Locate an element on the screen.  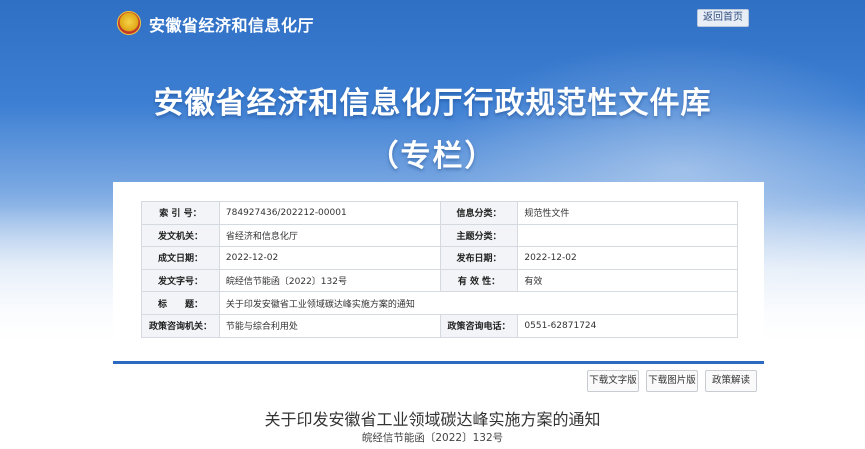
site-name: 安徽省经济和信息化厅 is located at coordinates (231, 24).